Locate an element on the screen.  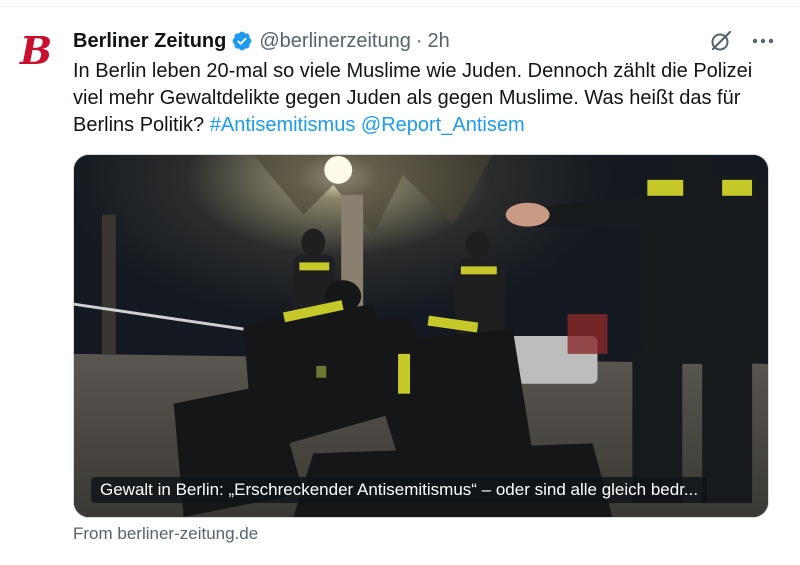
svg-text: B is located at coordinates (35, 50).